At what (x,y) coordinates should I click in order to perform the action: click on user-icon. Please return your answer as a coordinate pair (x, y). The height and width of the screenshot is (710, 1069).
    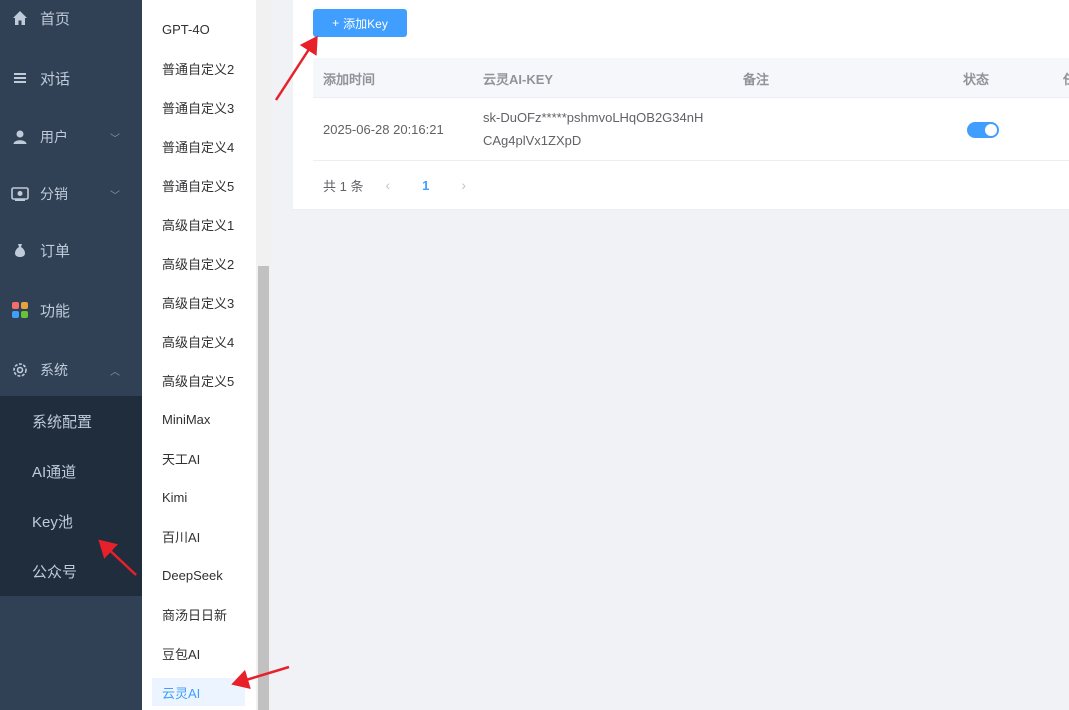
    Looking at the image, I should click on (20, 137).